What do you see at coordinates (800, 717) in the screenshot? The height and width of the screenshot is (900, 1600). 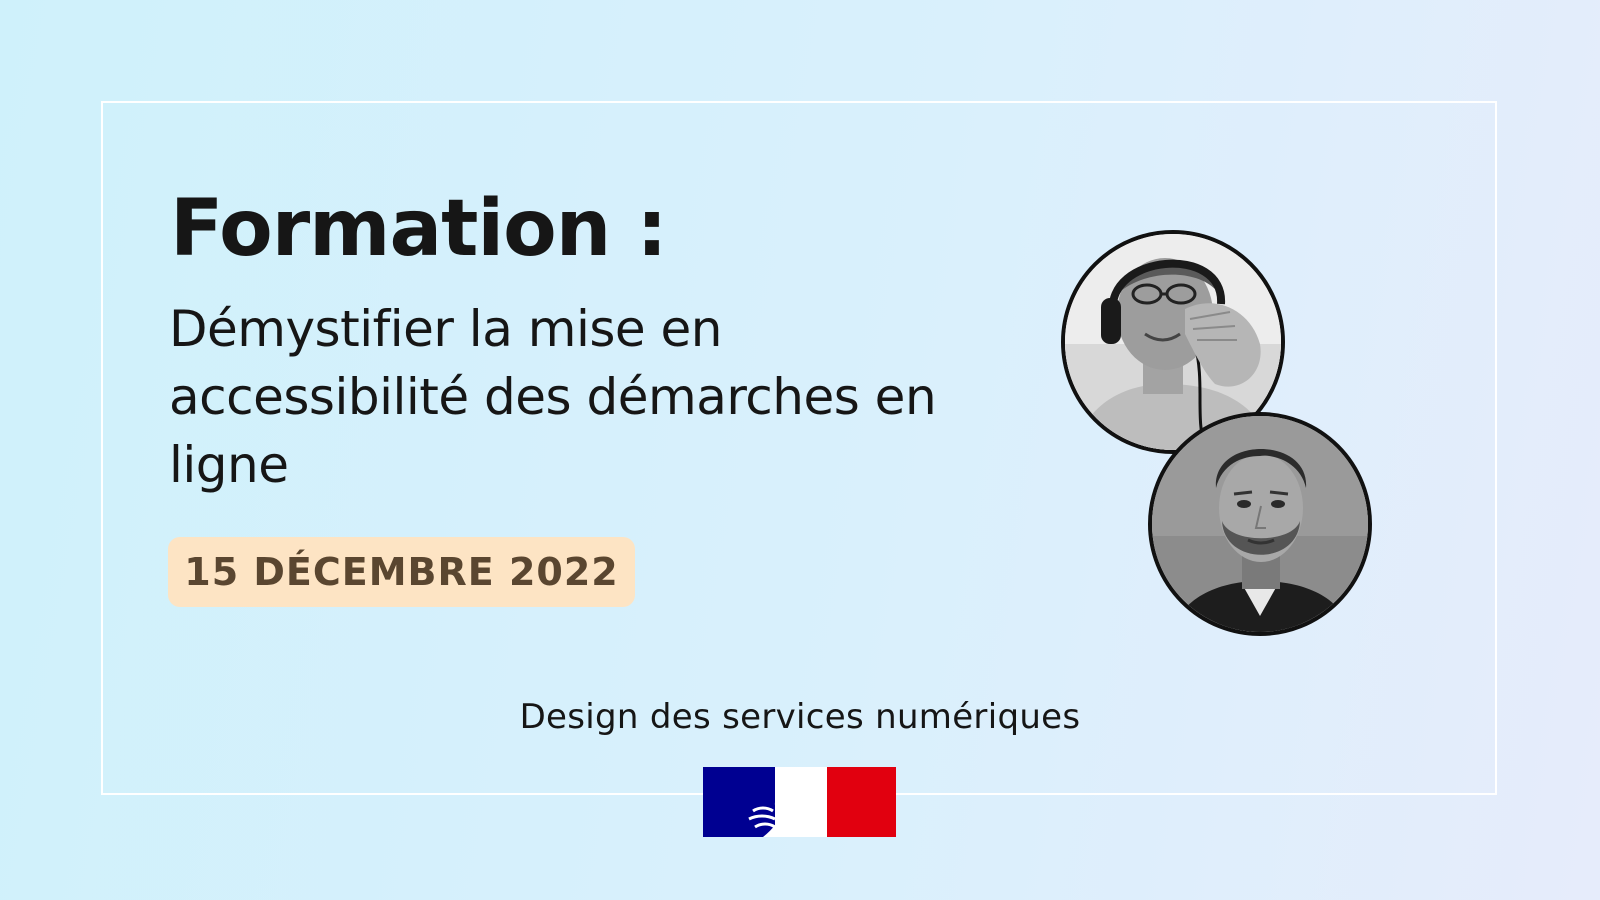 I see `organization-name: Design des services numériques` at bounding box center [800, 717].